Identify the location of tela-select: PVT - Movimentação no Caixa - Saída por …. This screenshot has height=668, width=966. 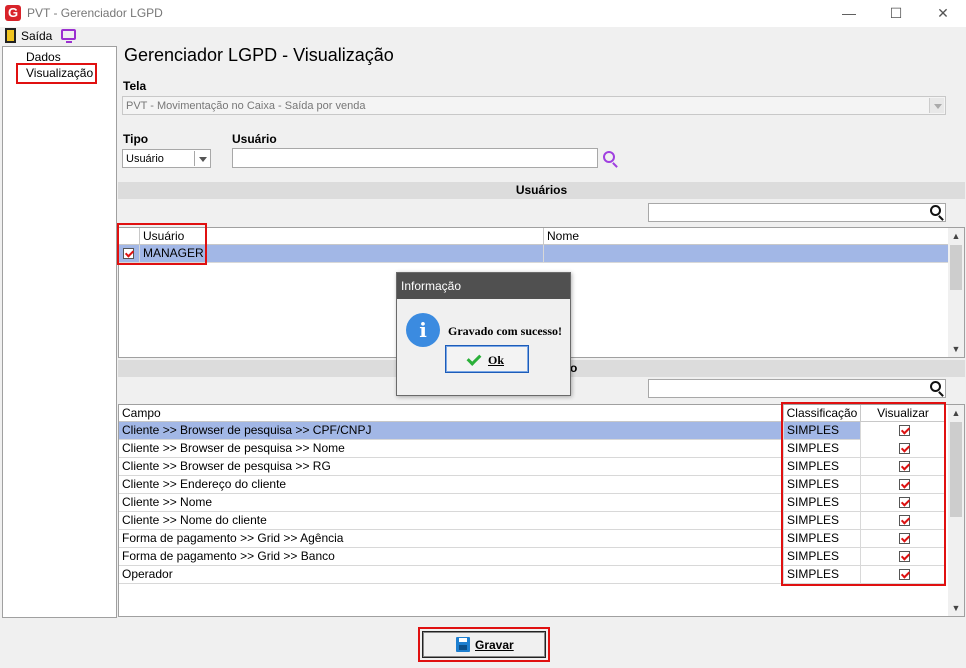
(534, 105).